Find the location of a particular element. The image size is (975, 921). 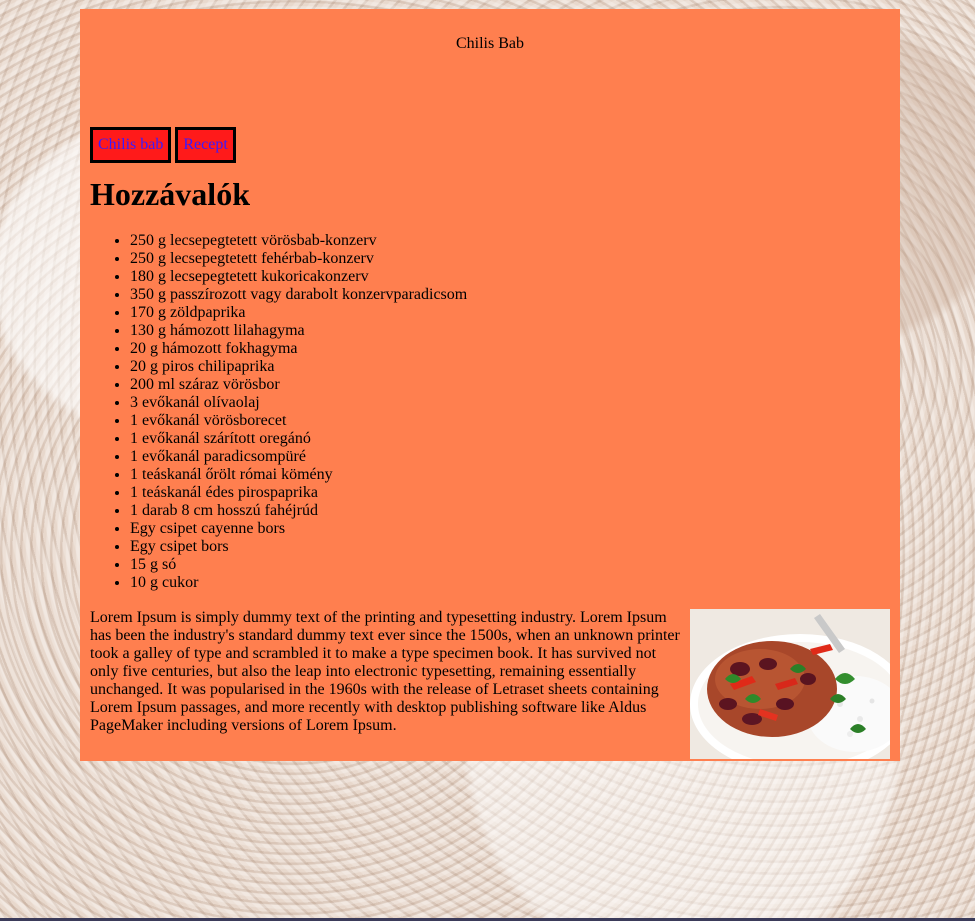

list-item: 10 g cukor is located at coordinates (298, 583).